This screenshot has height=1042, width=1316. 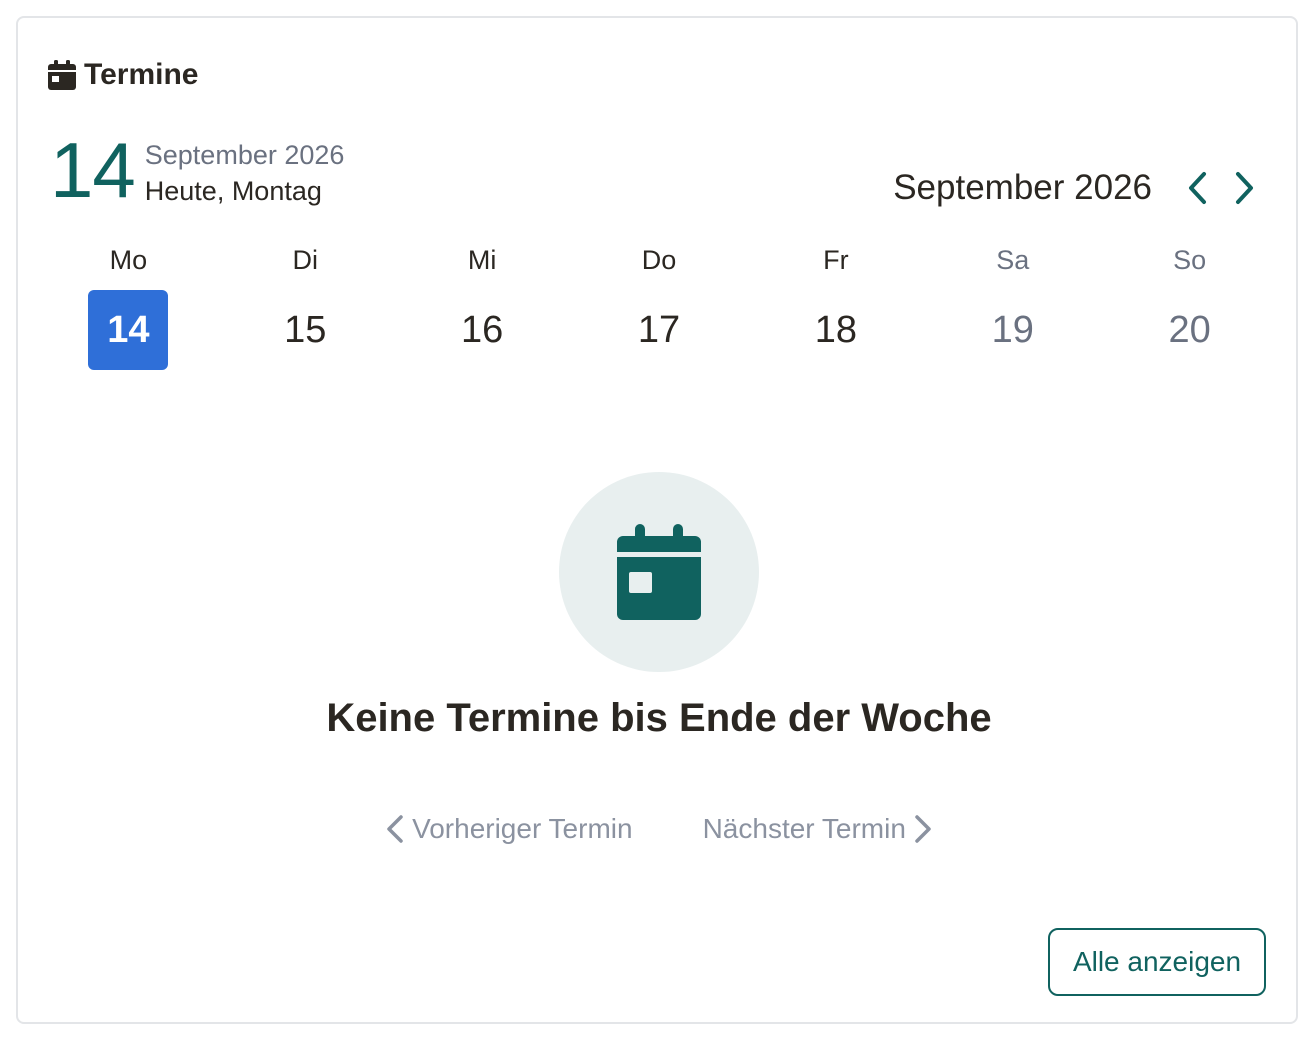 I want to click on next-month-button, so click(x=1244, y=188).